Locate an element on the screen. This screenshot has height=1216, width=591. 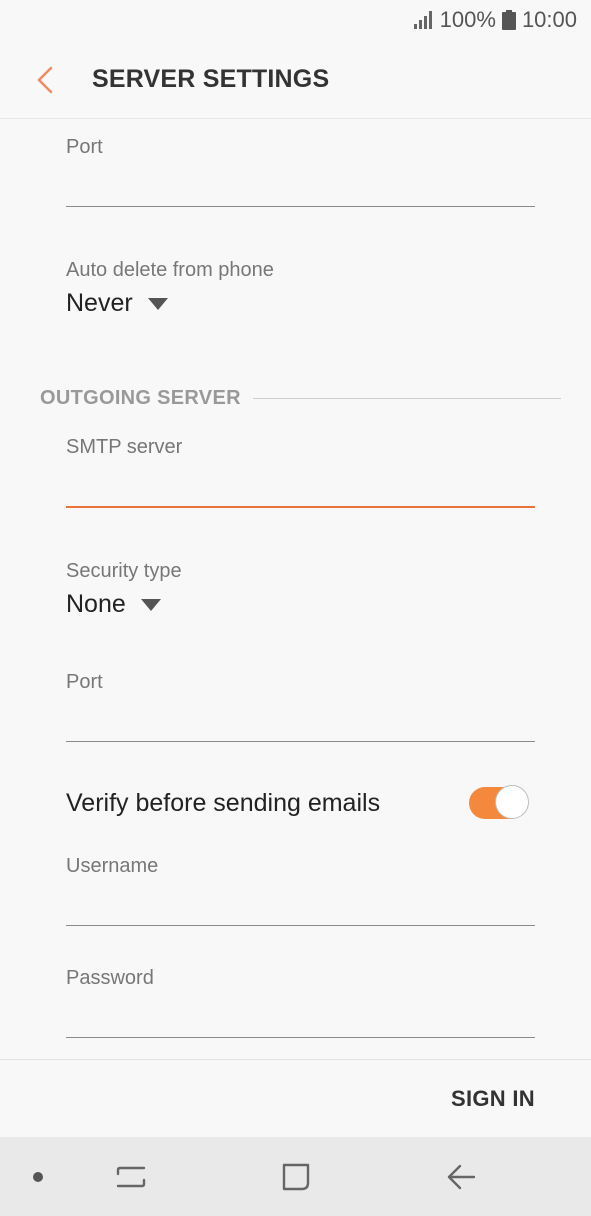
outgoing-server-header: OUTGOING SERVER is located at coordinates (300, 398).